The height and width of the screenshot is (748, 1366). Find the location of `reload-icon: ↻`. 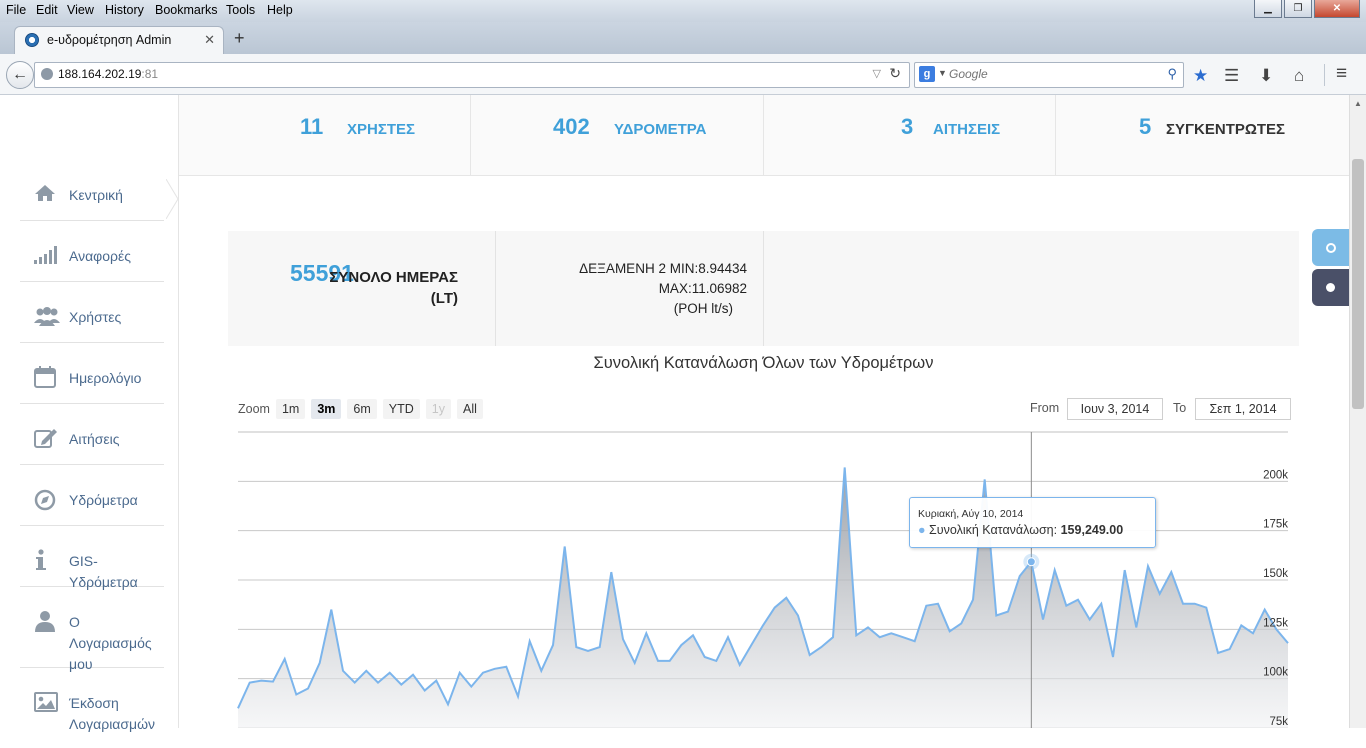

reload-icon: ↻ is located at coordinates (895, 73).